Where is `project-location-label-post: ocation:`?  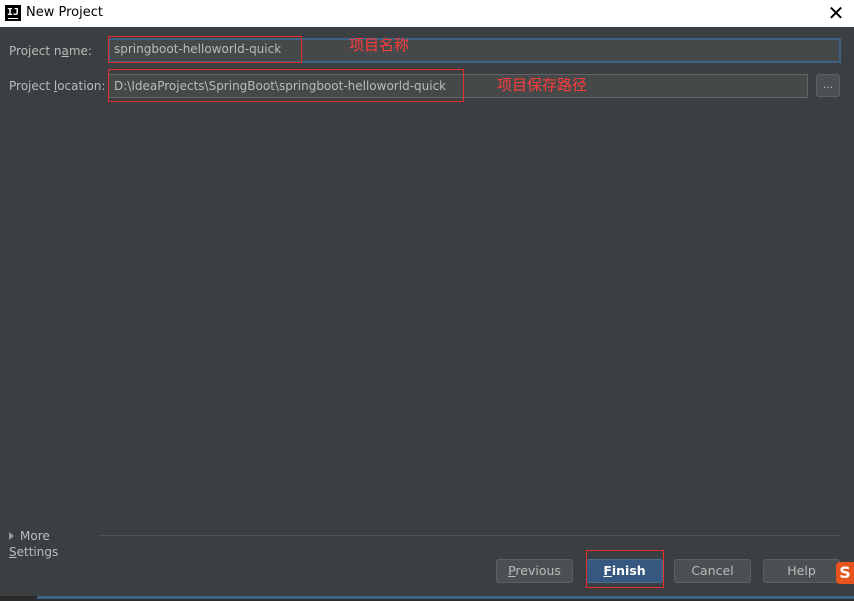
project-location-label-post: ocation: is located at coordinates (81, 86).